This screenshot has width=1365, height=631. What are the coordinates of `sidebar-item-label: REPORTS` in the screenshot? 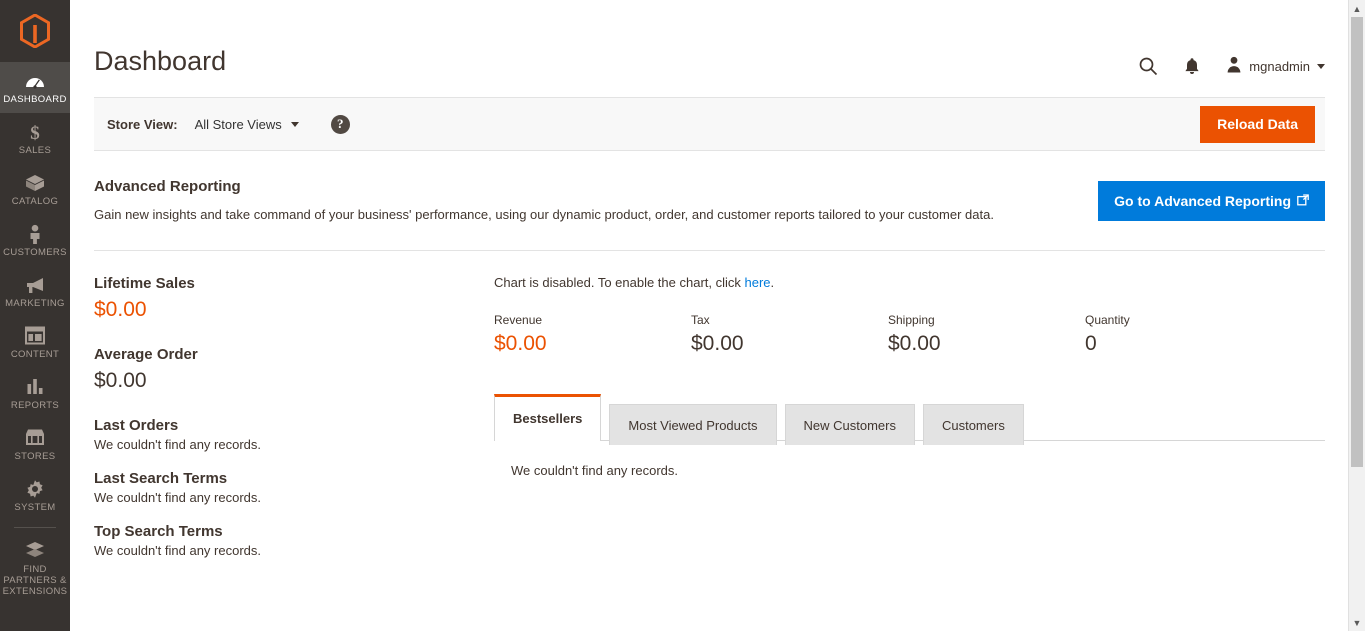 It's located at (35, 405).